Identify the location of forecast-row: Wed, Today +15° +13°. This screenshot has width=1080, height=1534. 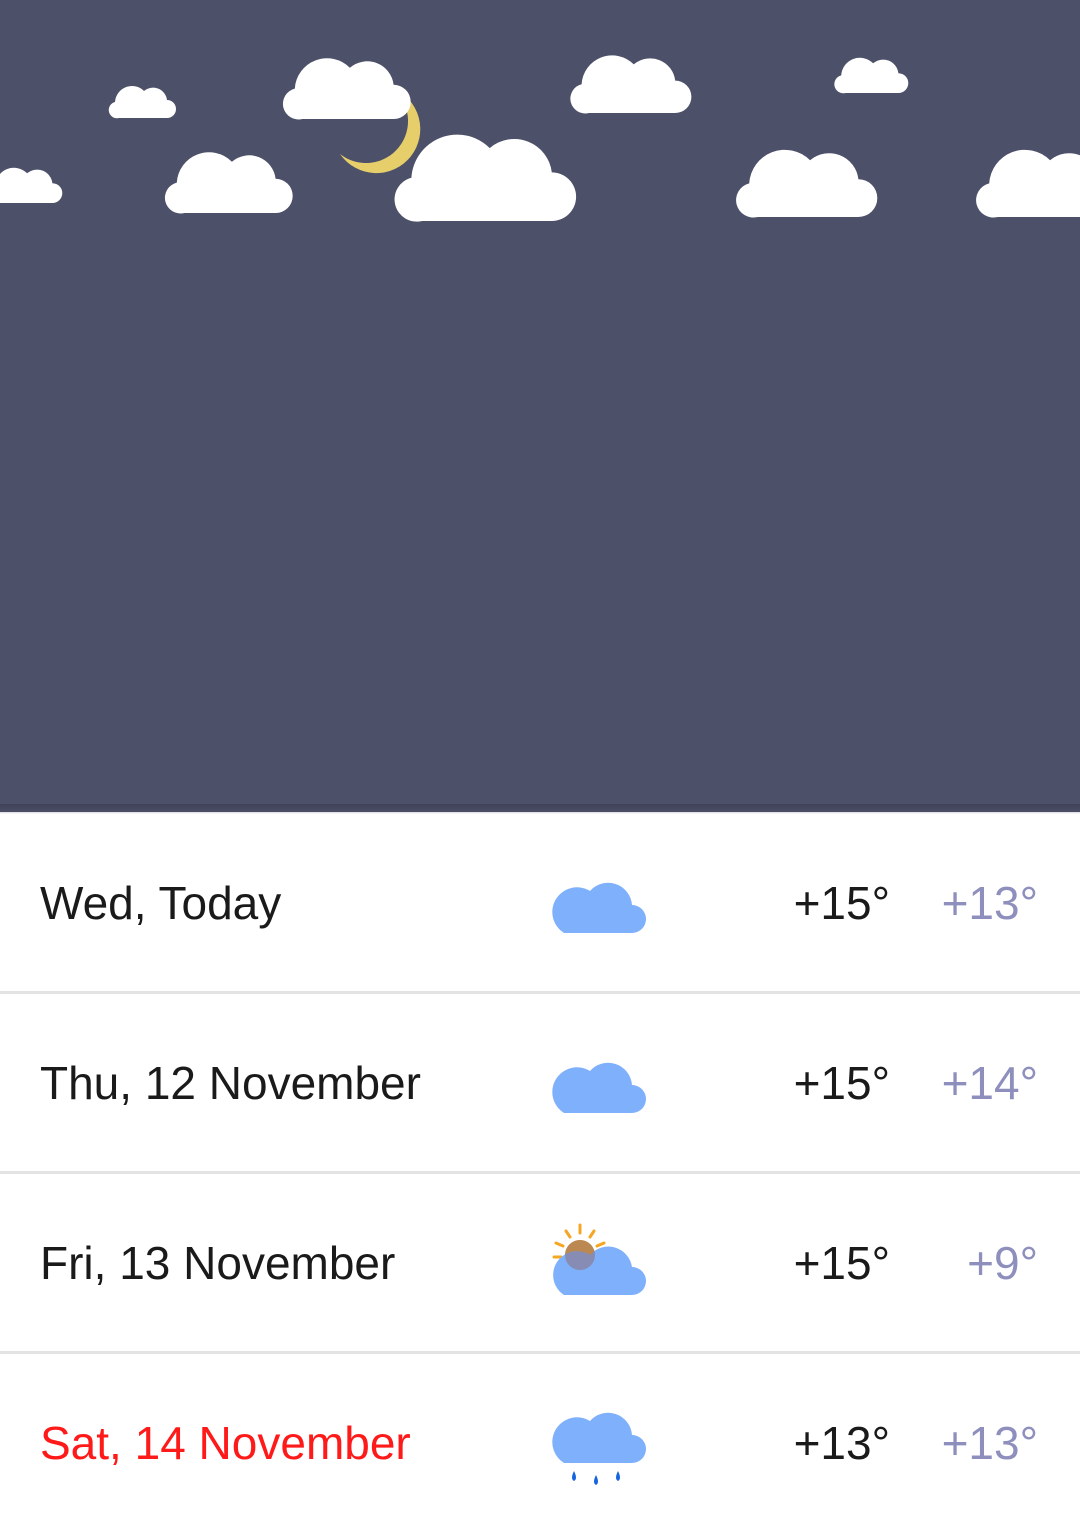
(540, 904).